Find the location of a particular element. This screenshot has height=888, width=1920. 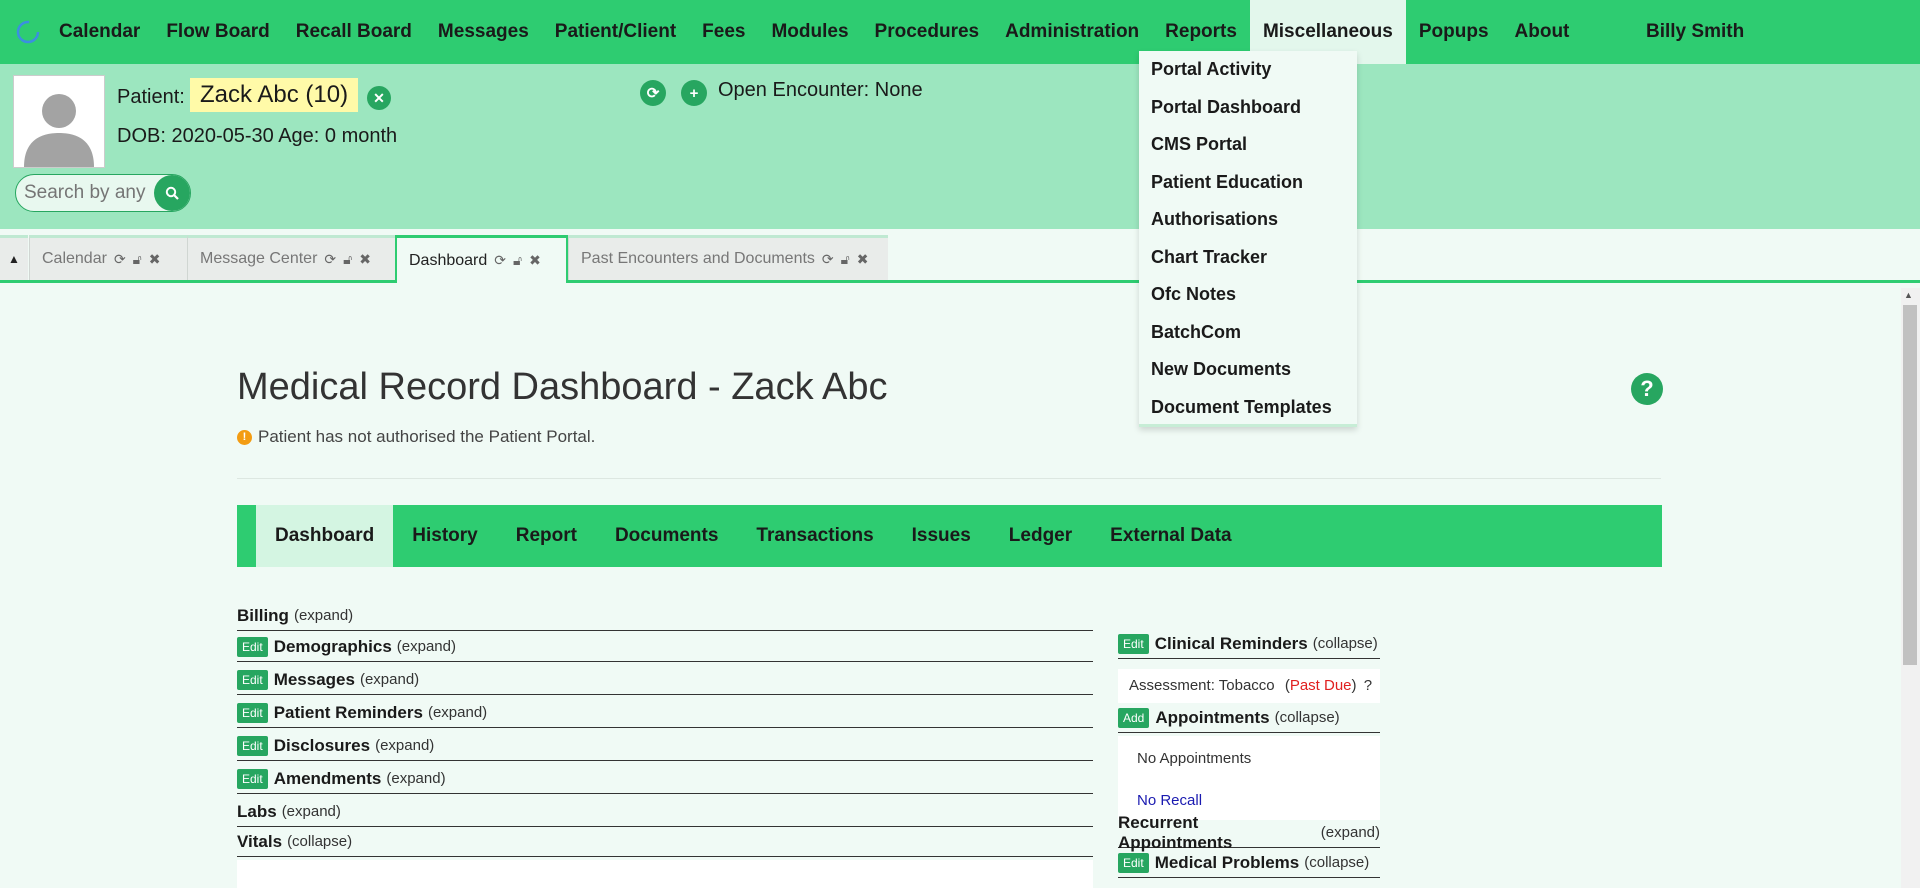

dtab-issues: Issues is located at coordinates (941, 536).